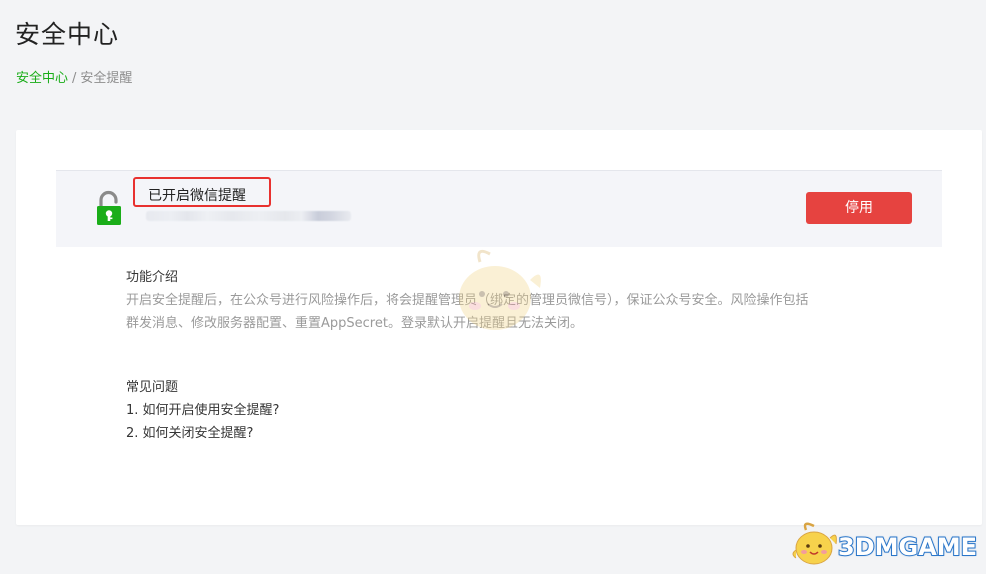 The height and width of the screenshot is (574, 986). What do you see at coordinates (197, 196) in the screenshot?
I see `reminder-status-text: 已开启微信提醒` at bounding box center [197, 196].